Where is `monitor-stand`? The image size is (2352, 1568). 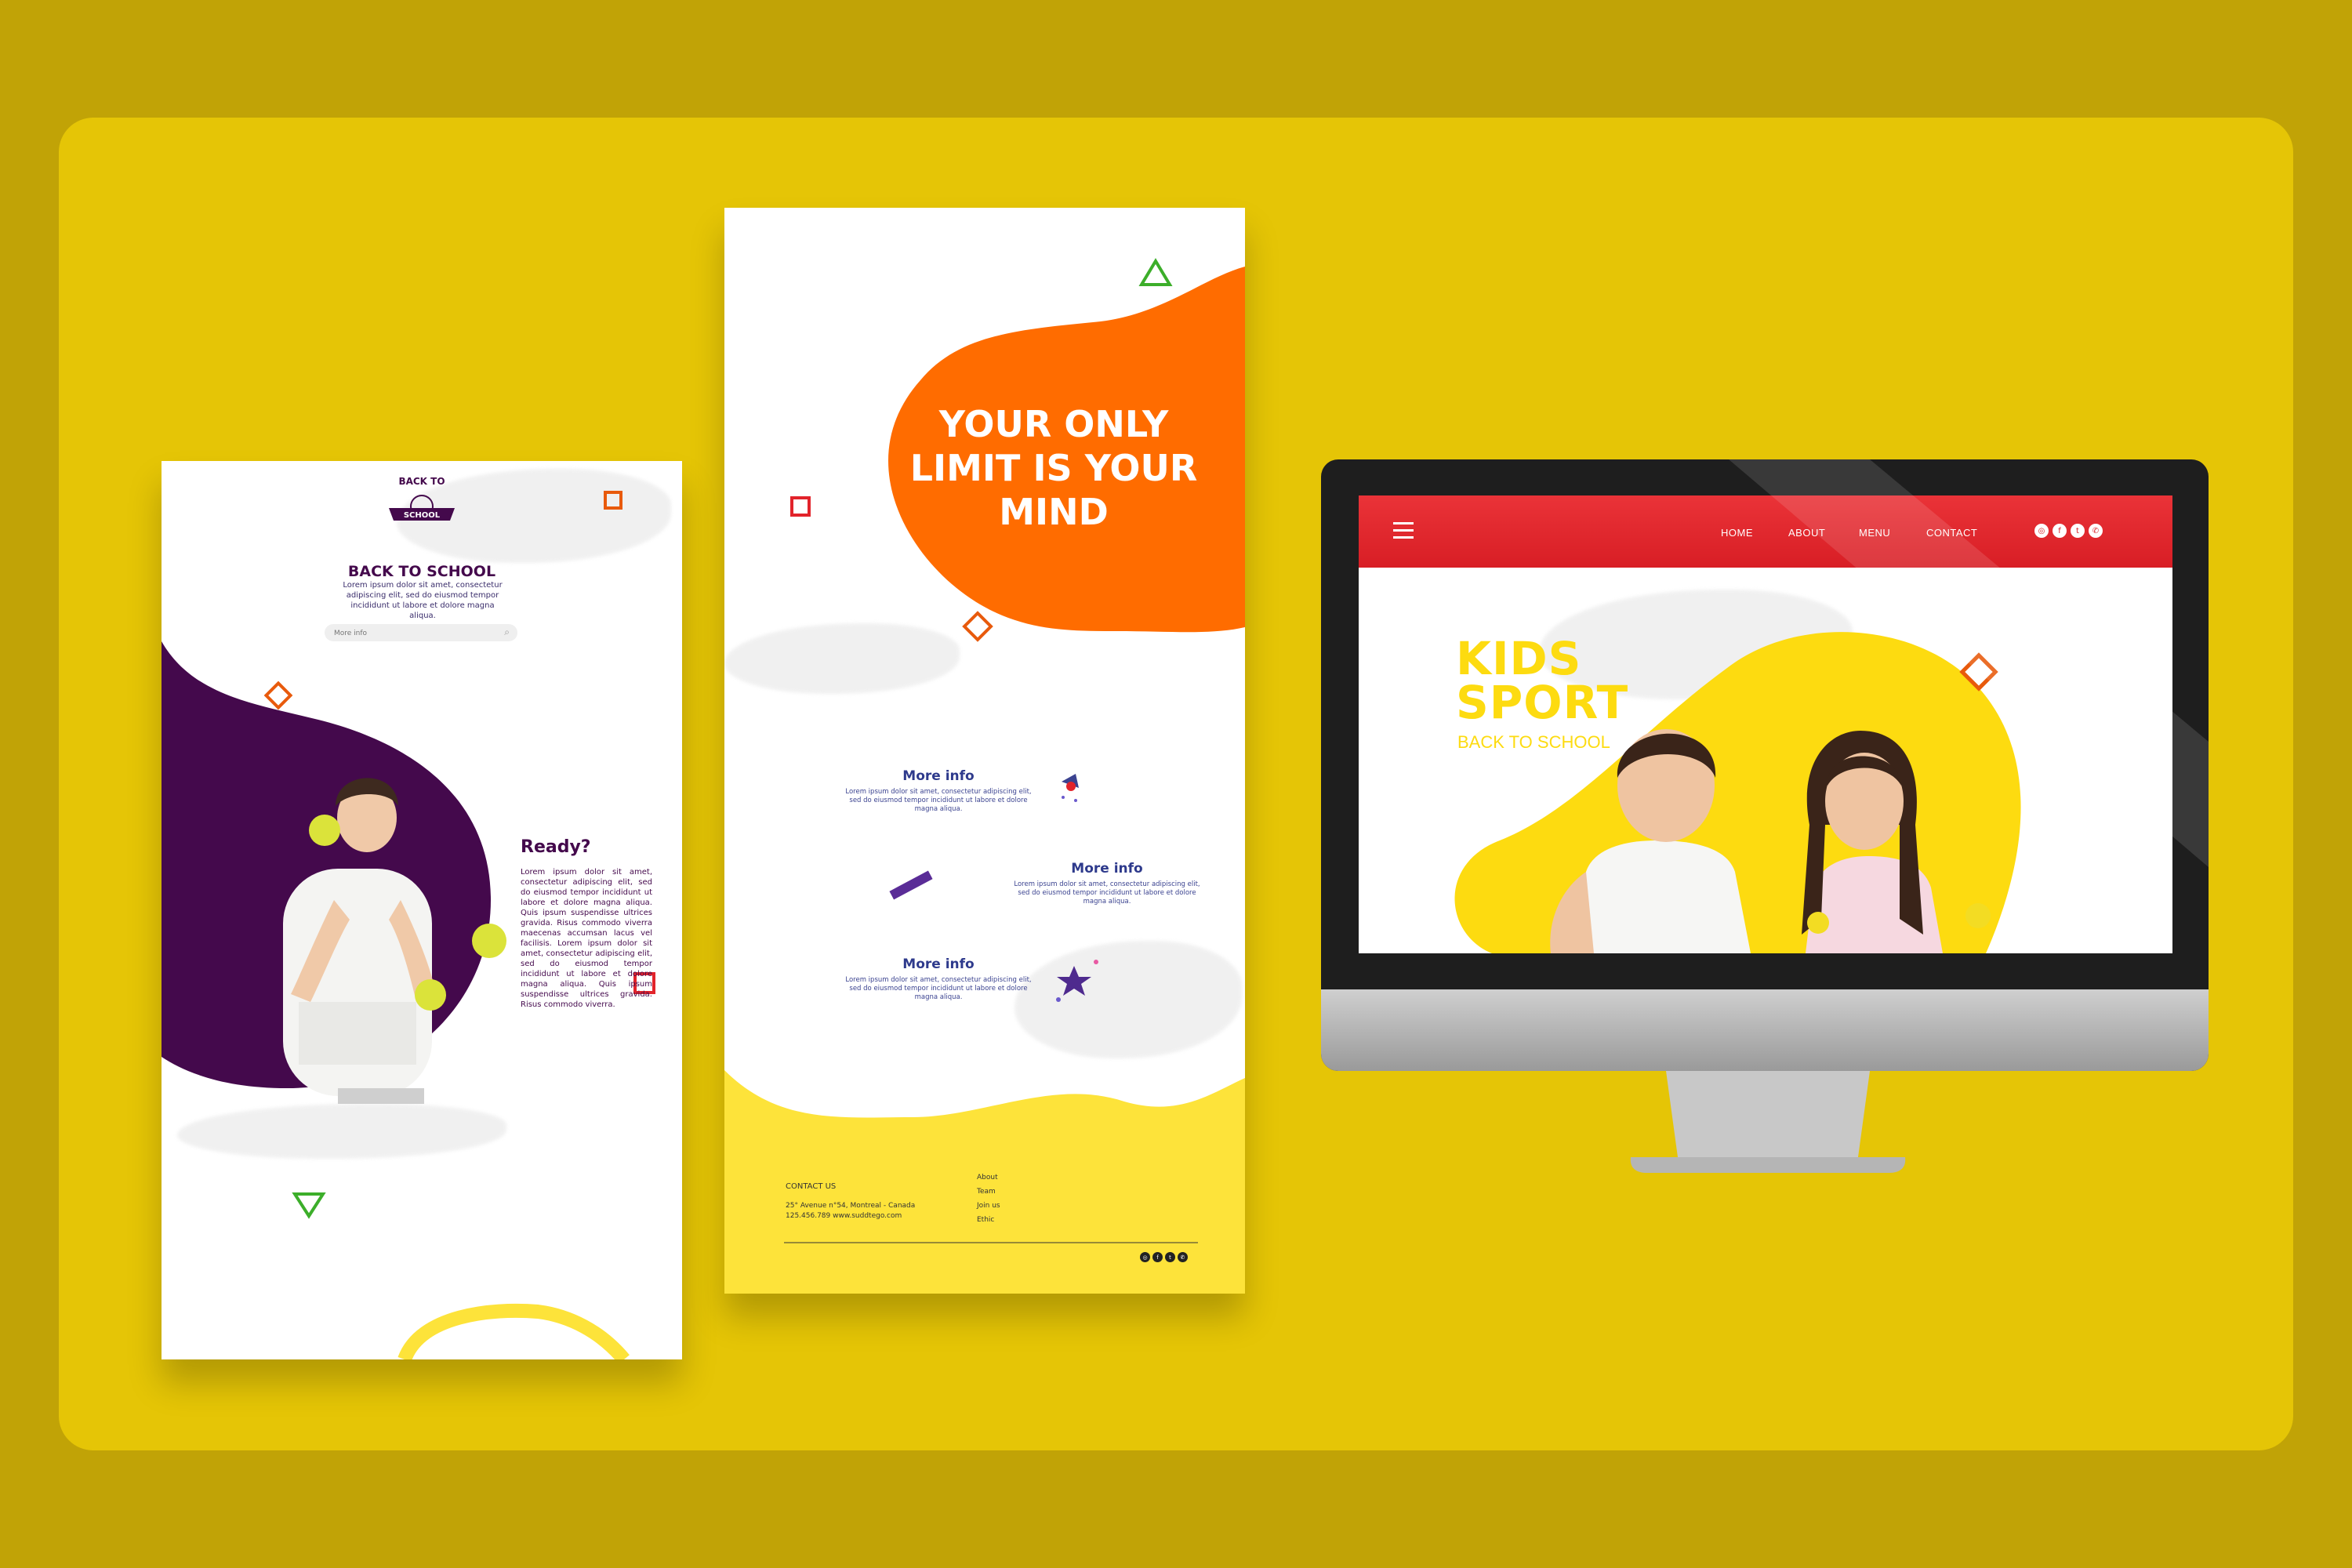 monitor-stand is located at coordinates (1768, 1122).